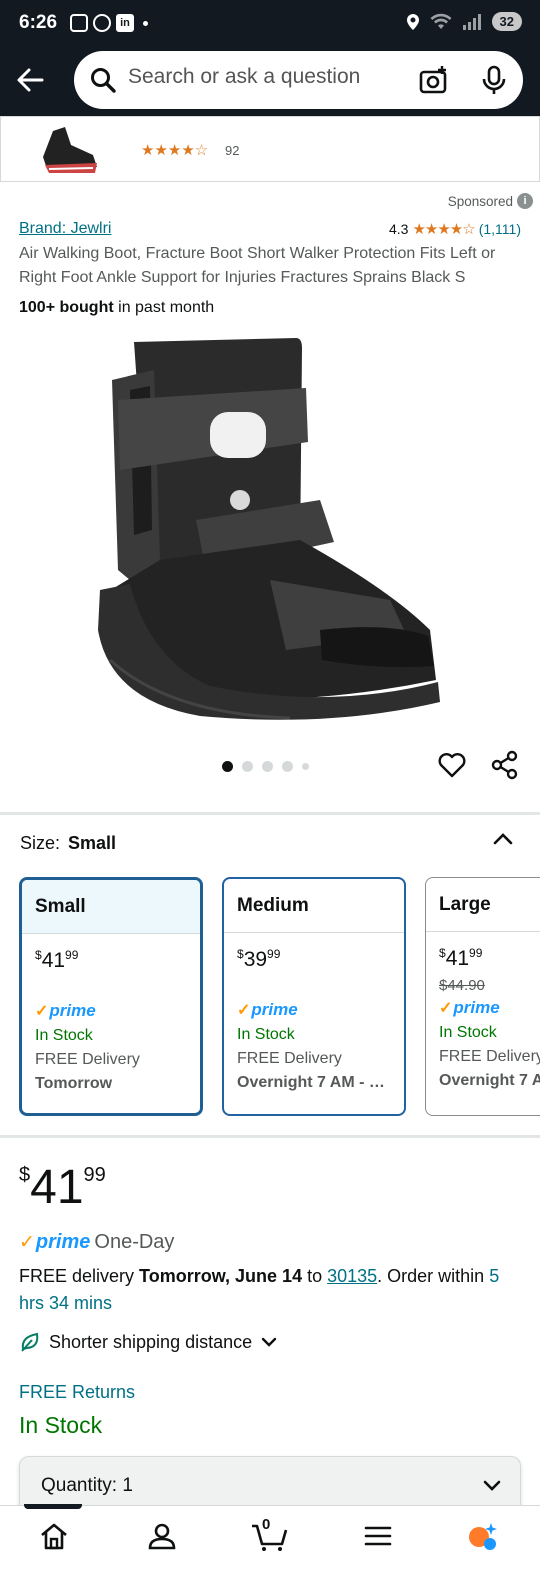  What do you see at coordinates (314, 906) in the screenshot?
I see `size-option-name: Medium` at bounding box center [314, 906].